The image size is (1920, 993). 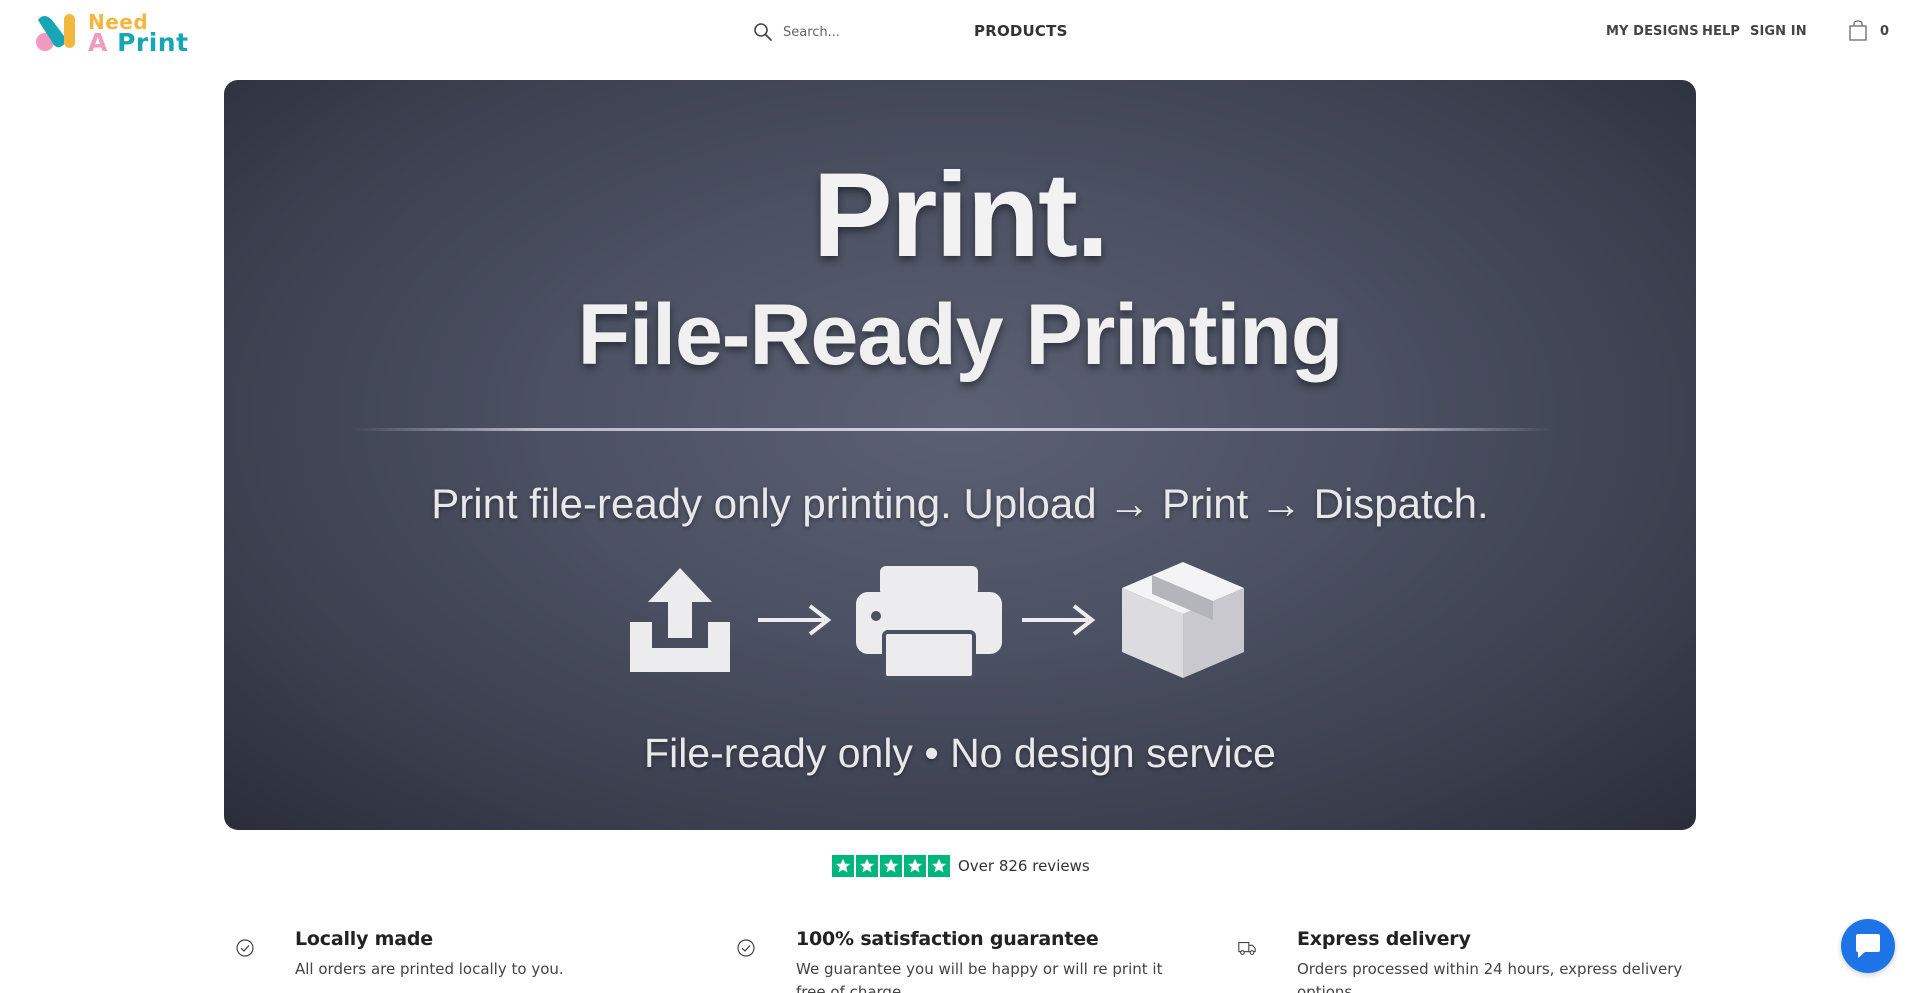 What do you see at coordinates (961, 215) in the screenshot?
I see `hero-title: Print.` at bounding box center [961, 215].